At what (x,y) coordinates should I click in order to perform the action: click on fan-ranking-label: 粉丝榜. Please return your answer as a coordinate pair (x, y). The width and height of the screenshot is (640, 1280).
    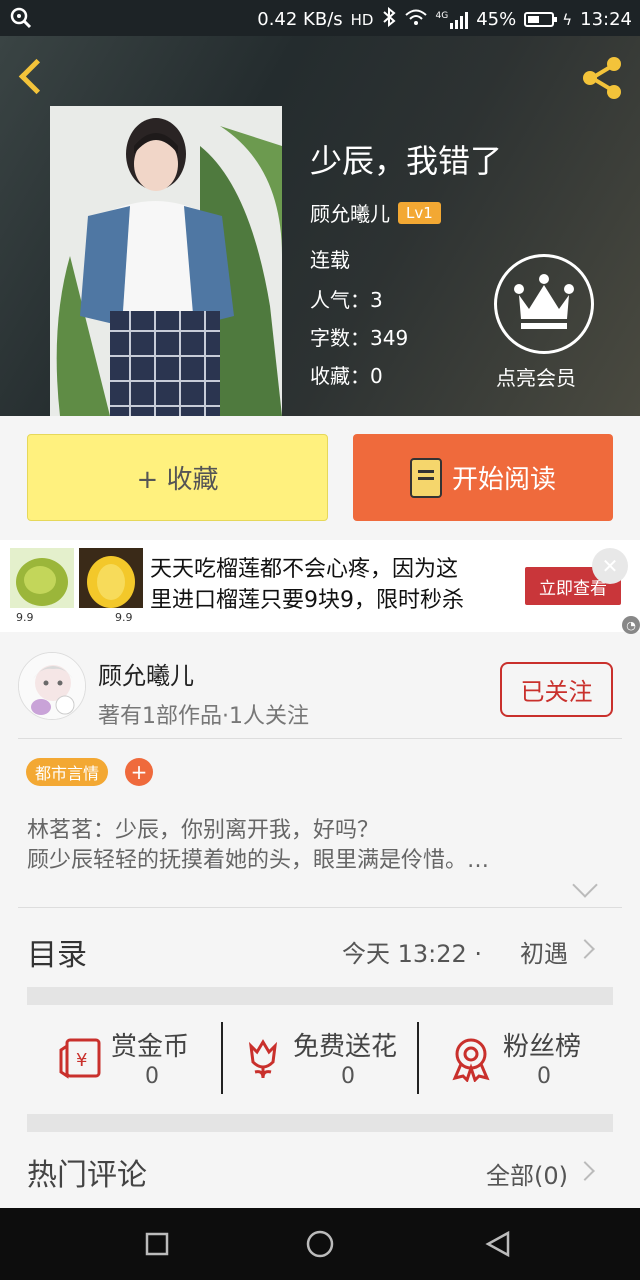
    Looking at the image, I should click on (542, 1047).